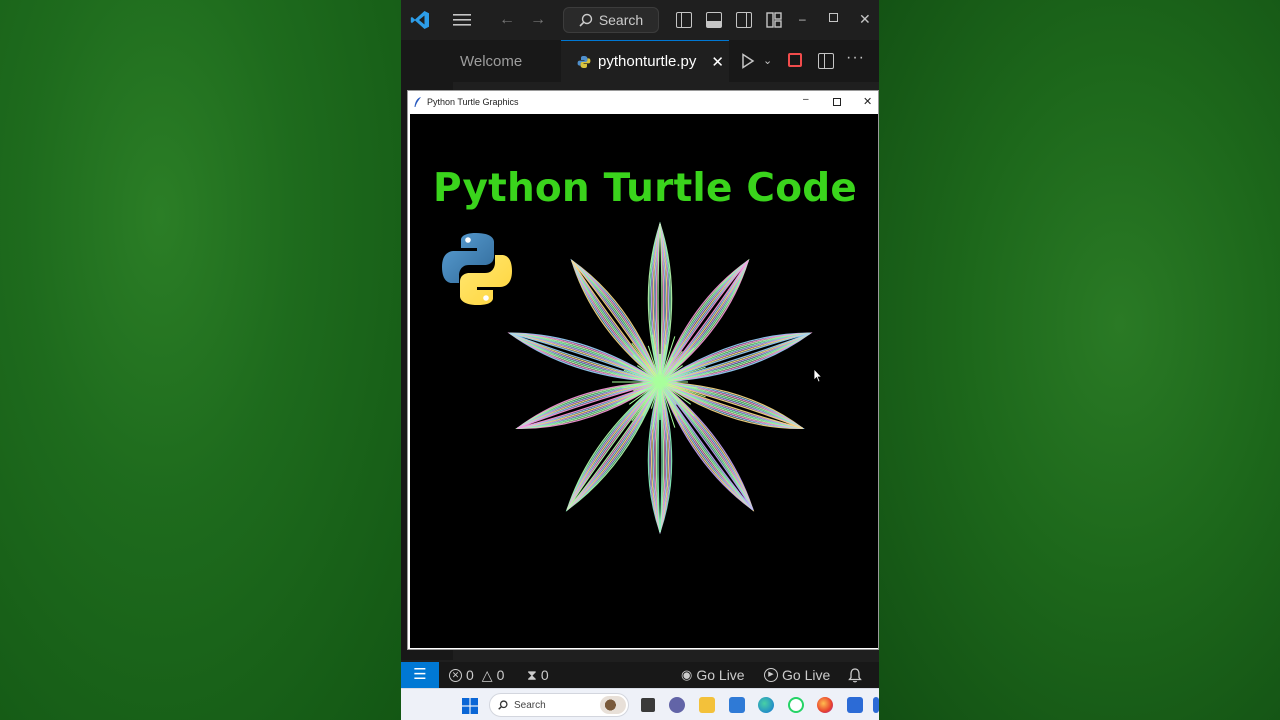 The width and height of the screenshot is (1280, 720). What do you see at coordinates (707, 705) in the screenshot?
I see `file-explorer-icon` at bounding box center [707, 705].